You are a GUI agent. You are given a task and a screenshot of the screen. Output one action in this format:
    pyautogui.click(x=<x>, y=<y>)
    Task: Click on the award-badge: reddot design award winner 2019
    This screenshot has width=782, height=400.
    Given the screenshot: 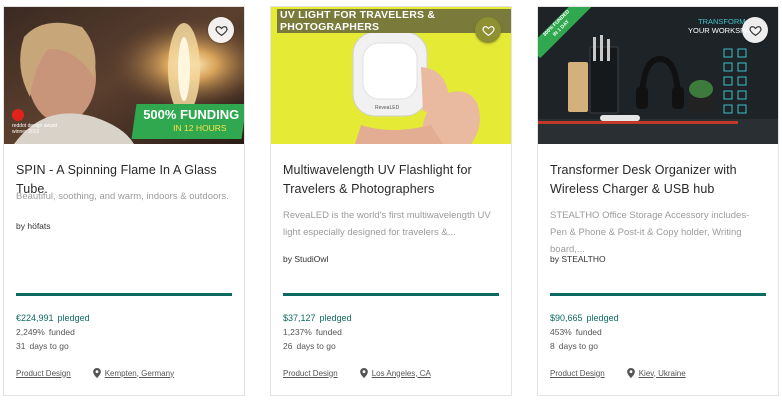 What is the action you would take?
    pyautogui.click(x=35, y=122)
    